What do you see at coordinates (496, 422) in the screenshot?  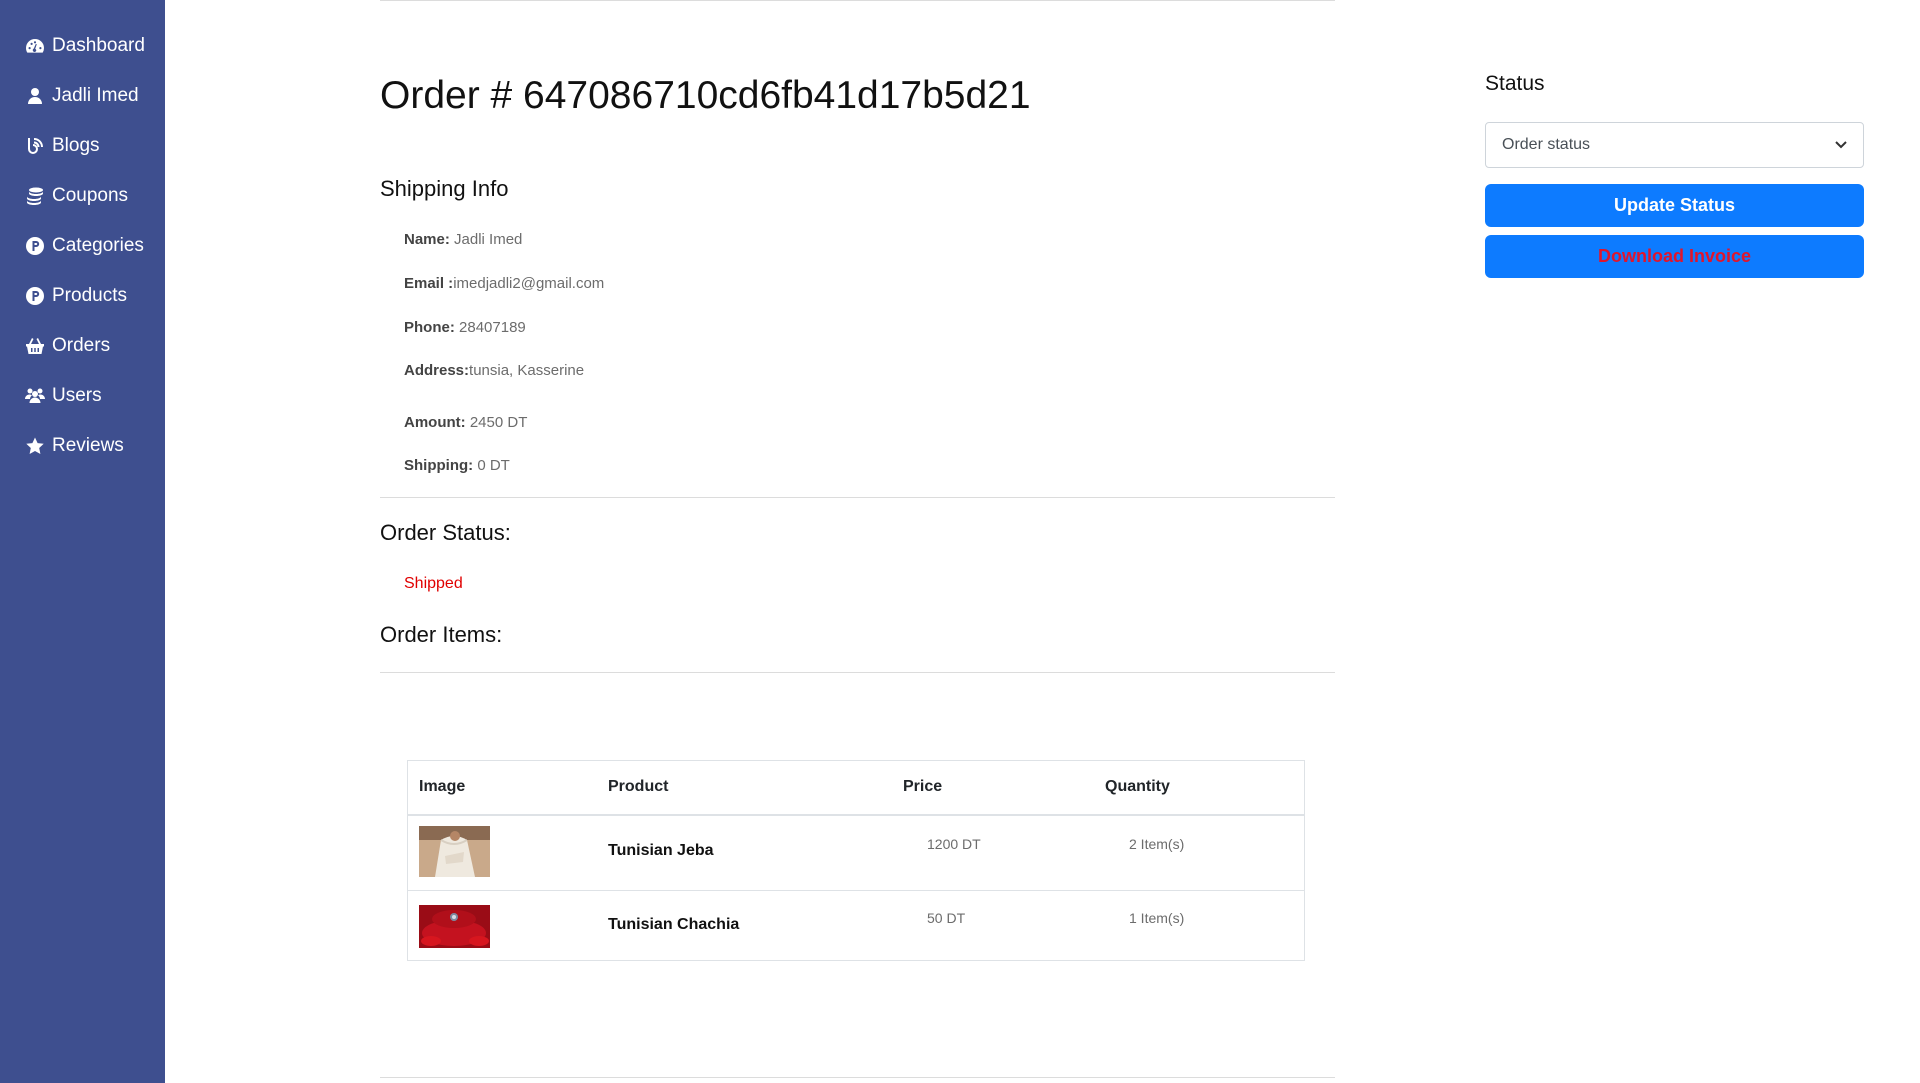 I see `amount-value: 2450 DT` at bounding box center [496, 422].